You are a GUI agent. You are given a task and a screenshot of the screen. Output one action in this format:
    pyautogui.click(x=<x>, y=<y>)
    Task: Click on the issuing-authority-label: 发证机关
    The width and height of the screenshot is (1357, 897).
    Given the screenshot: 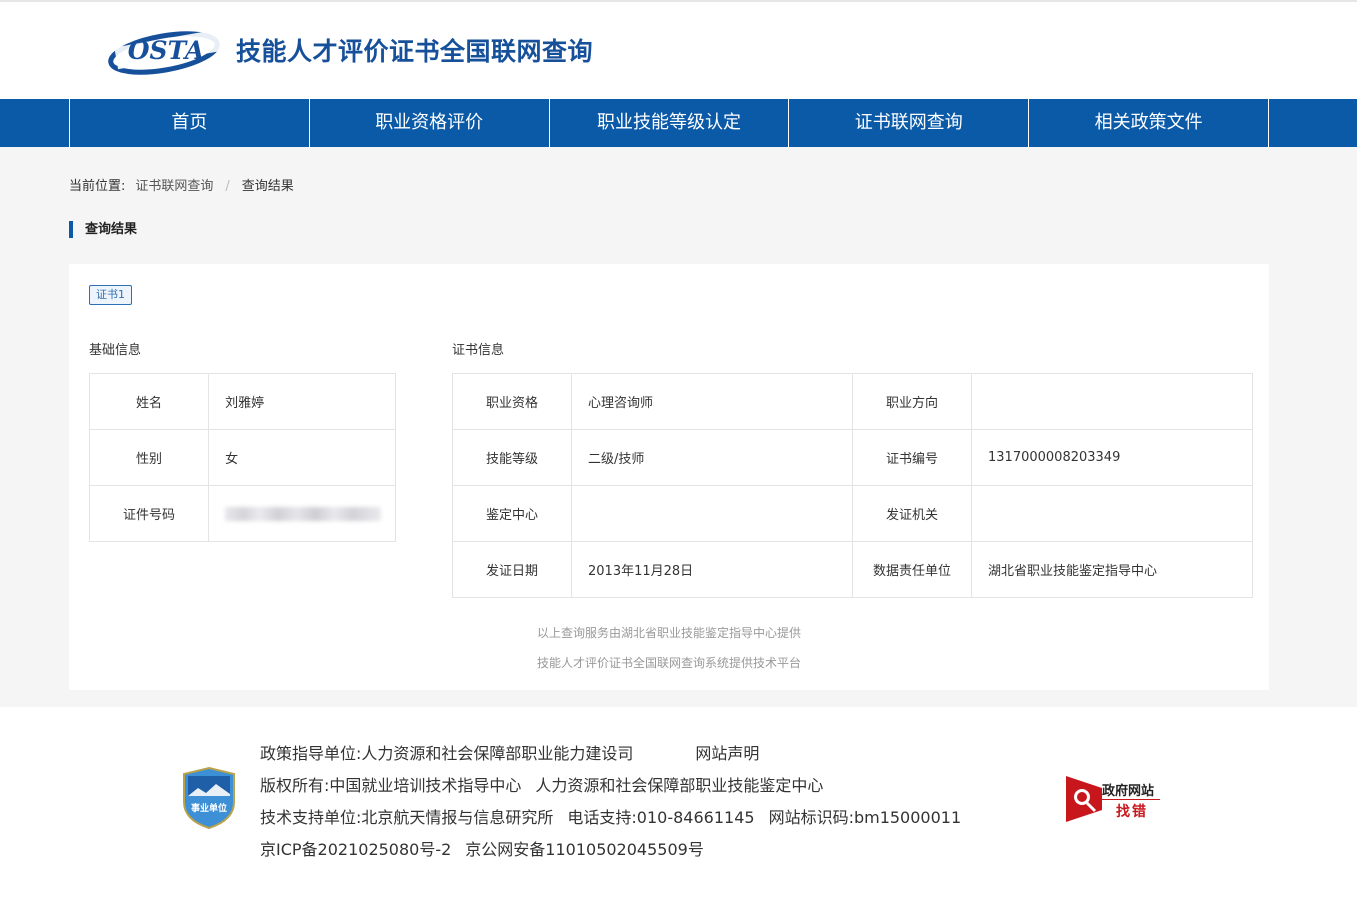 What is the action you would take?
    pyautogui.click(x=912, y=513)
    